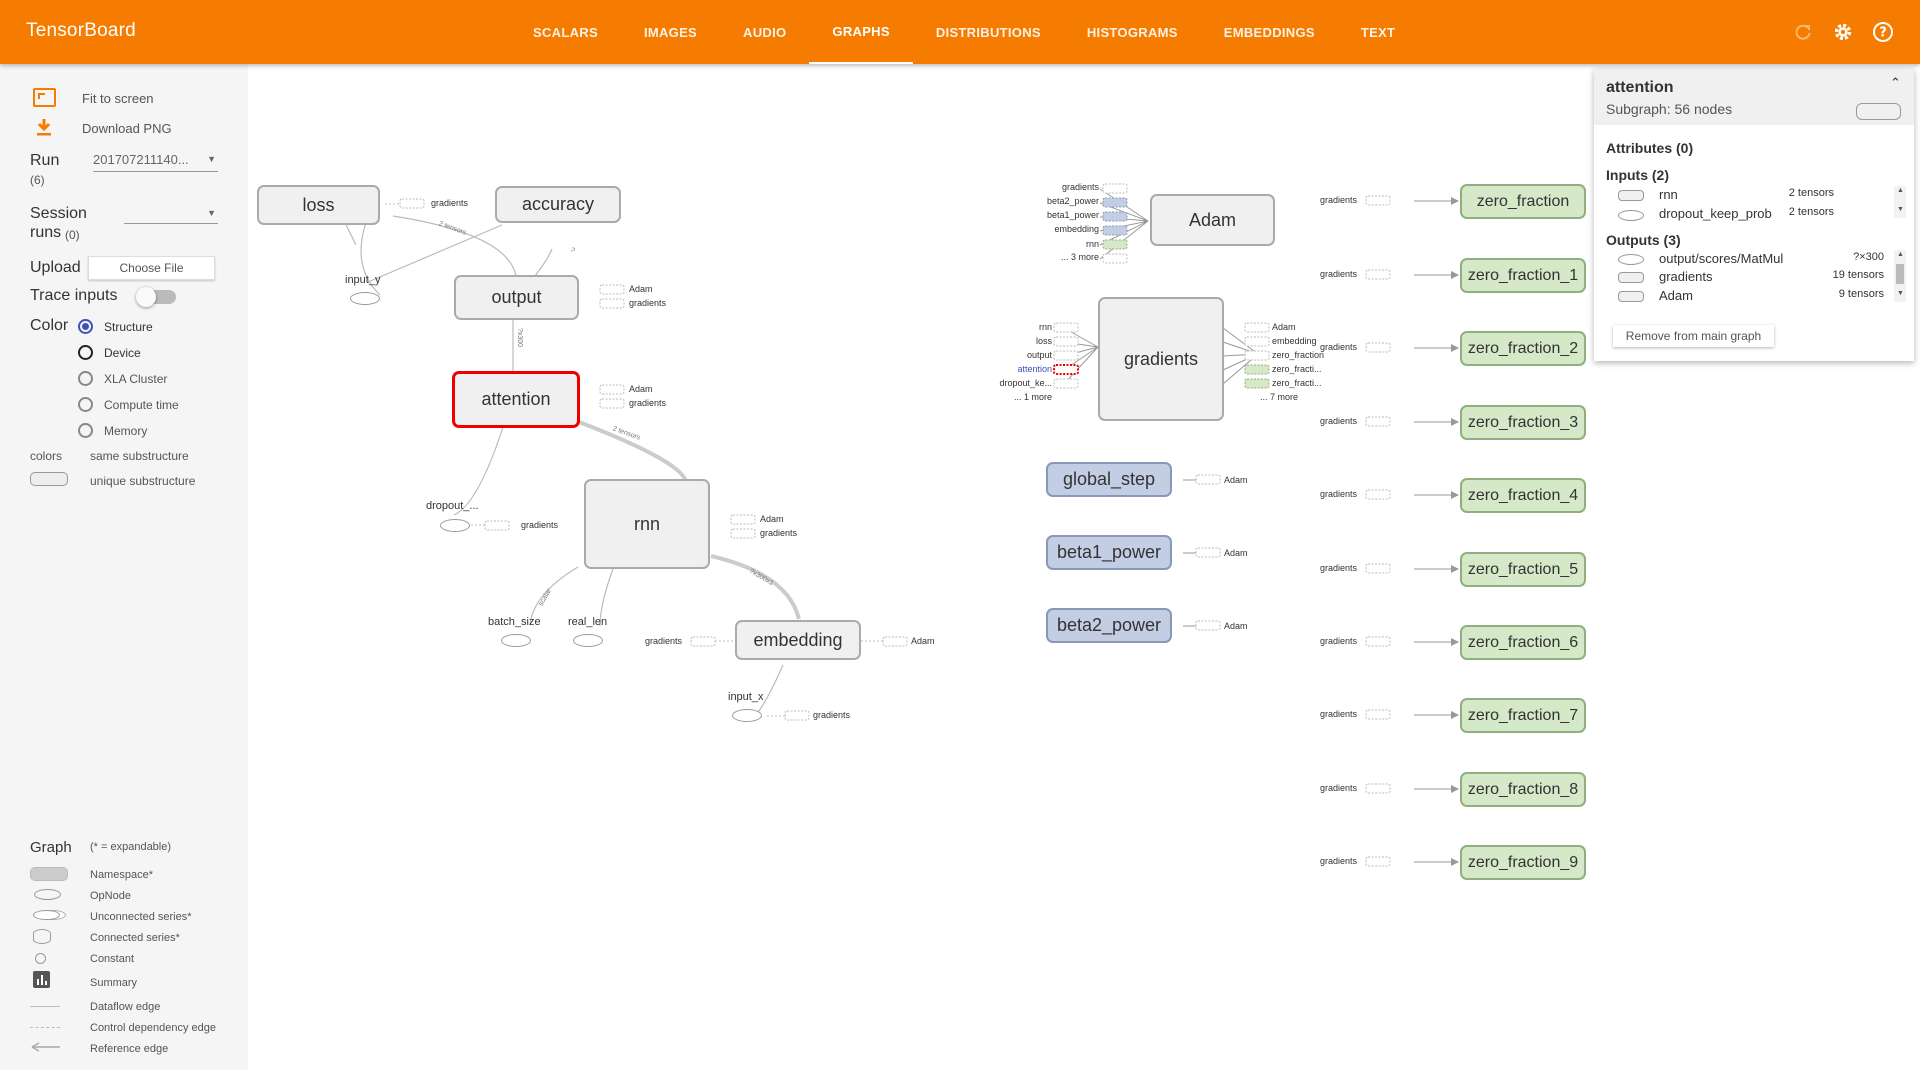  I want to click on edge-label: ?x300, so click(520, 337).